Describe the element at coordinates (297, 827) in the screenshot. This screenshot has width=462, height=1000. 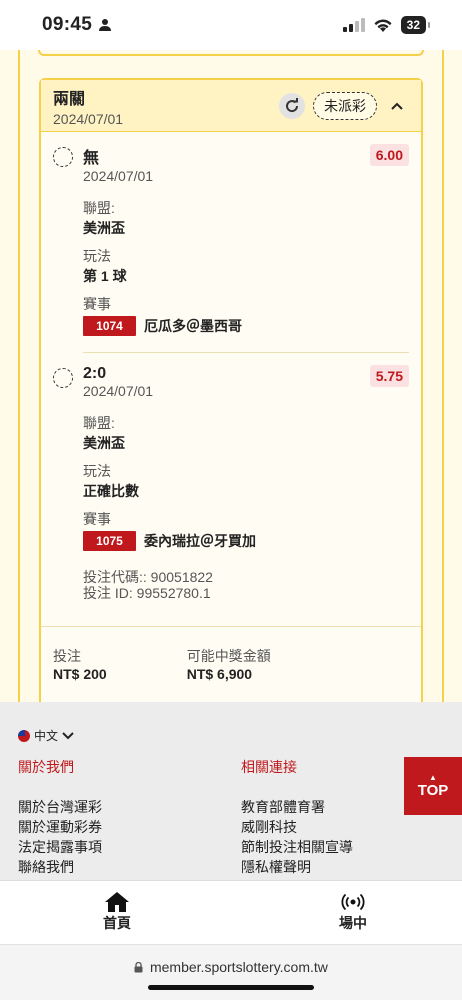
I see `footer-link: 威剛科技` at that location.